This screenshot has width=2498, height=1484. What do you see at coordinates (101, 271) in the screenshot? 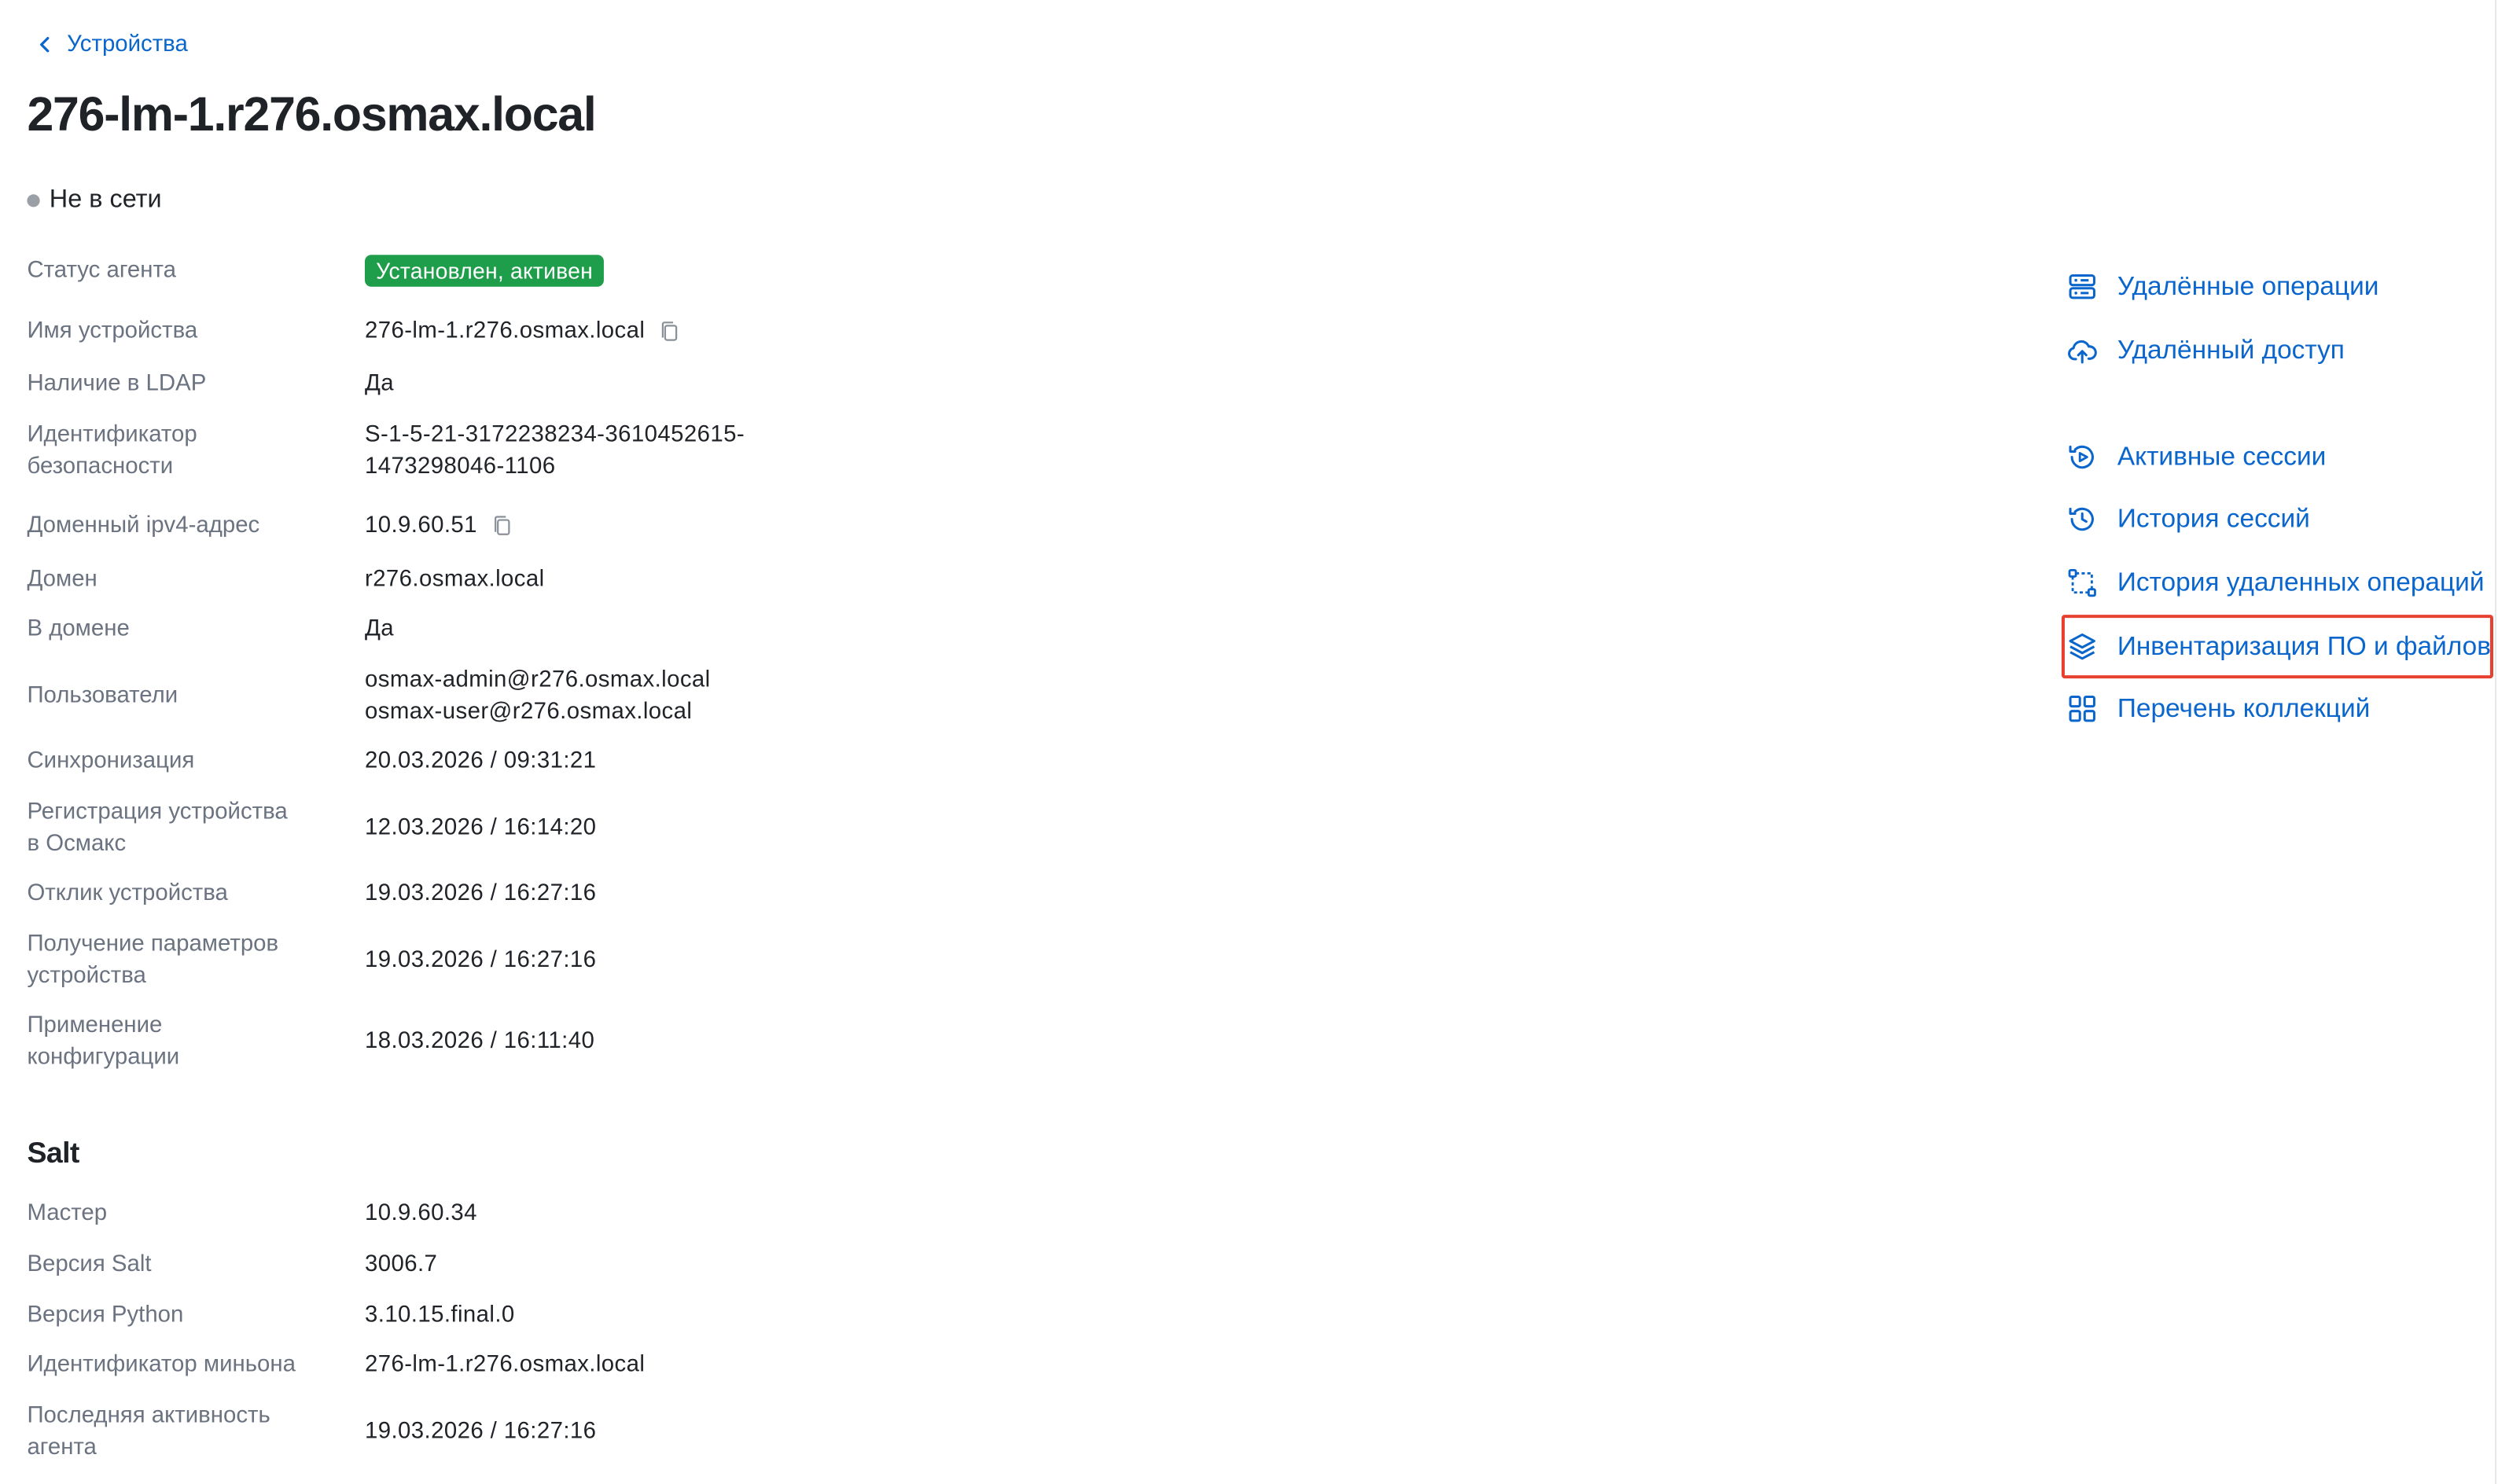
I see `agent-status-label: Статус агента` at bounding box center [101, 271].